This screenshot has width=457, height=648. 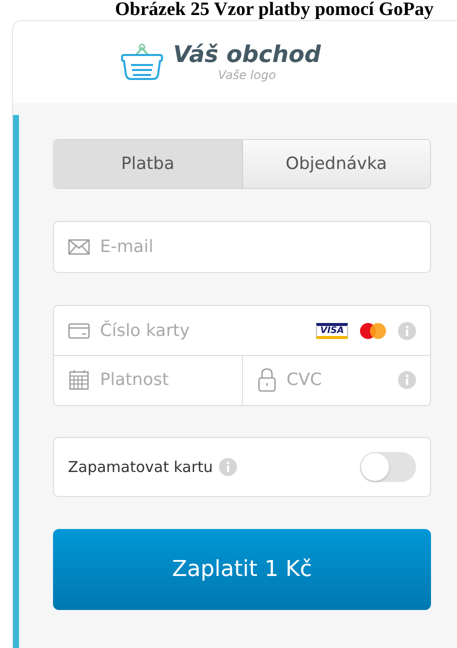 I want to click on card-number-field: Číslo karty VISA, so click(x=242, y=330).